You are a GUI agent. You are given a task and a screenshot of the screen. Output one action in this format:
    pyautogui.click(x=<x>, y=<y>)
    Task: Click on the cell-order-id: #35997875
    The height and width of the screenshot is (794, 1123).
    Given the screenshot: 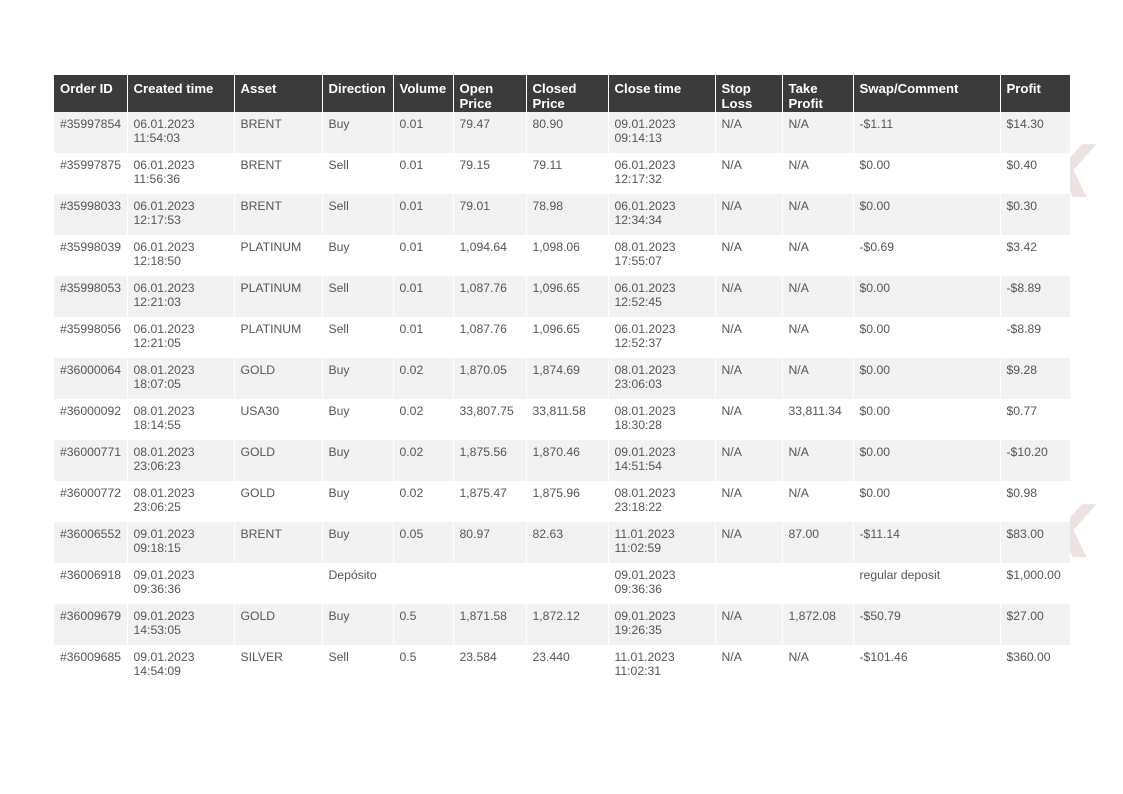 What is the action you would take?
    pyautogui.click(x=91, y=173)
    